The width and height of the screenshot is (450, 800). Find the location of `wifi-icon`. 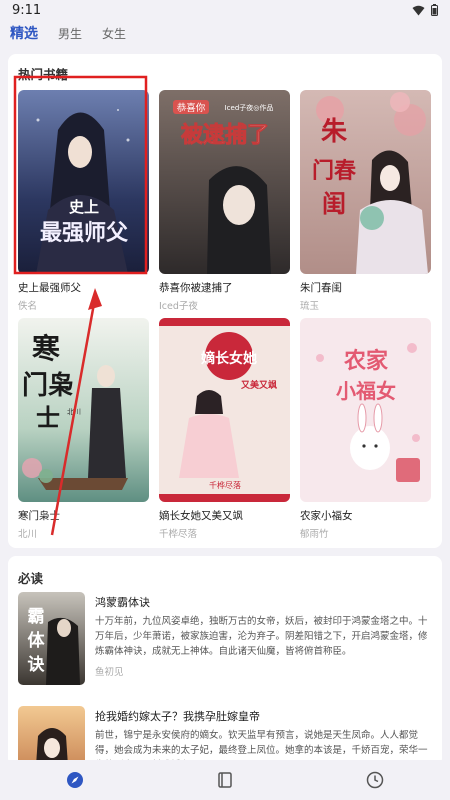

wifi-icon is located at coordinates (418, 10).